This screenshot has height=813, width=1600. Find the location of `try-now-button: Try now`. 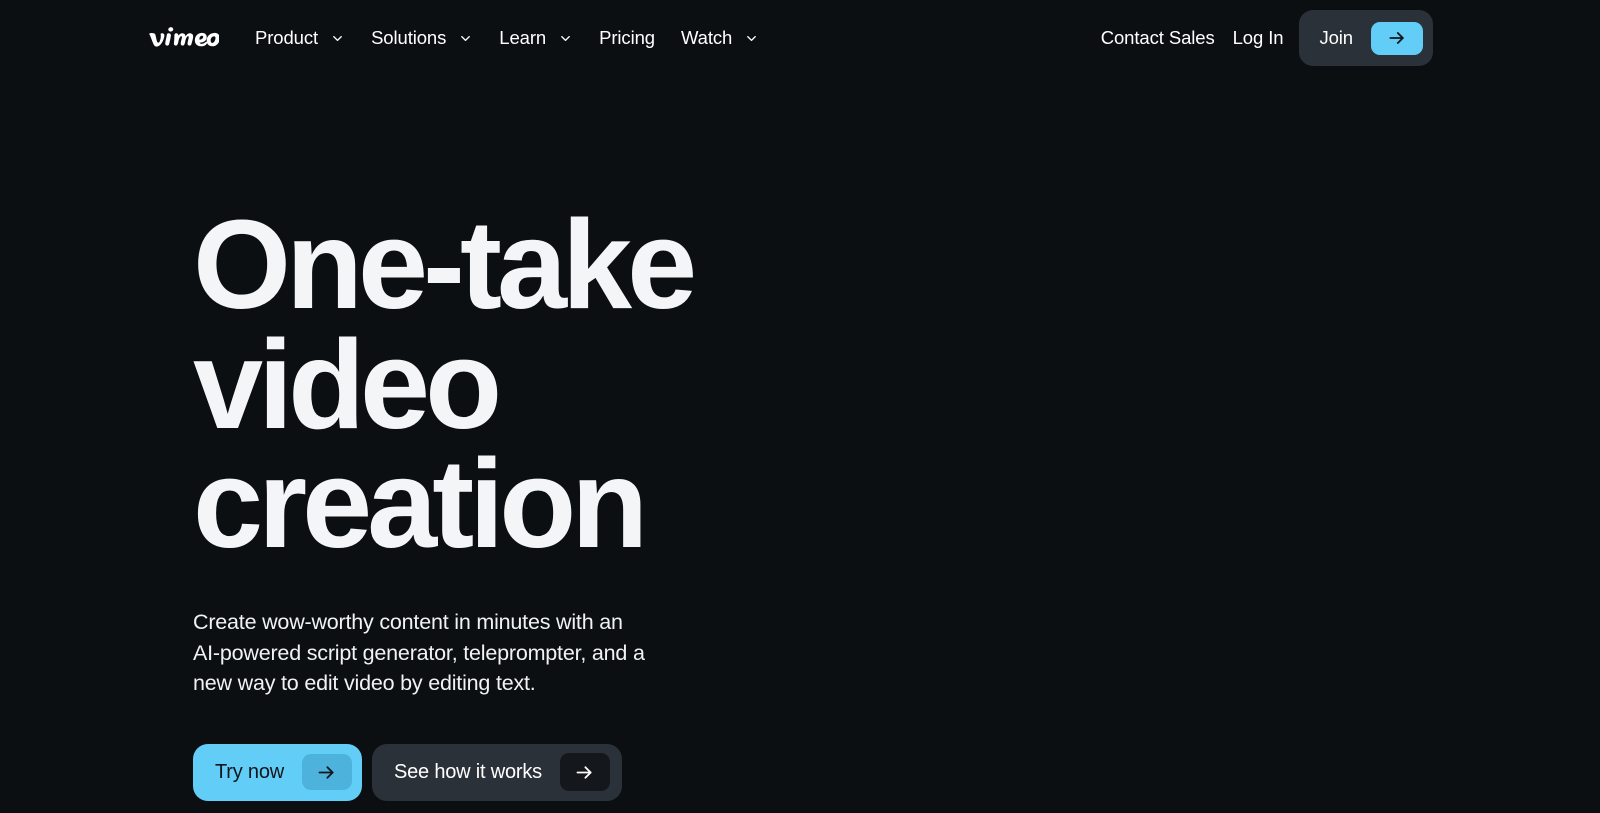

try-now-button: Try now is located at coordinates (277, 772).